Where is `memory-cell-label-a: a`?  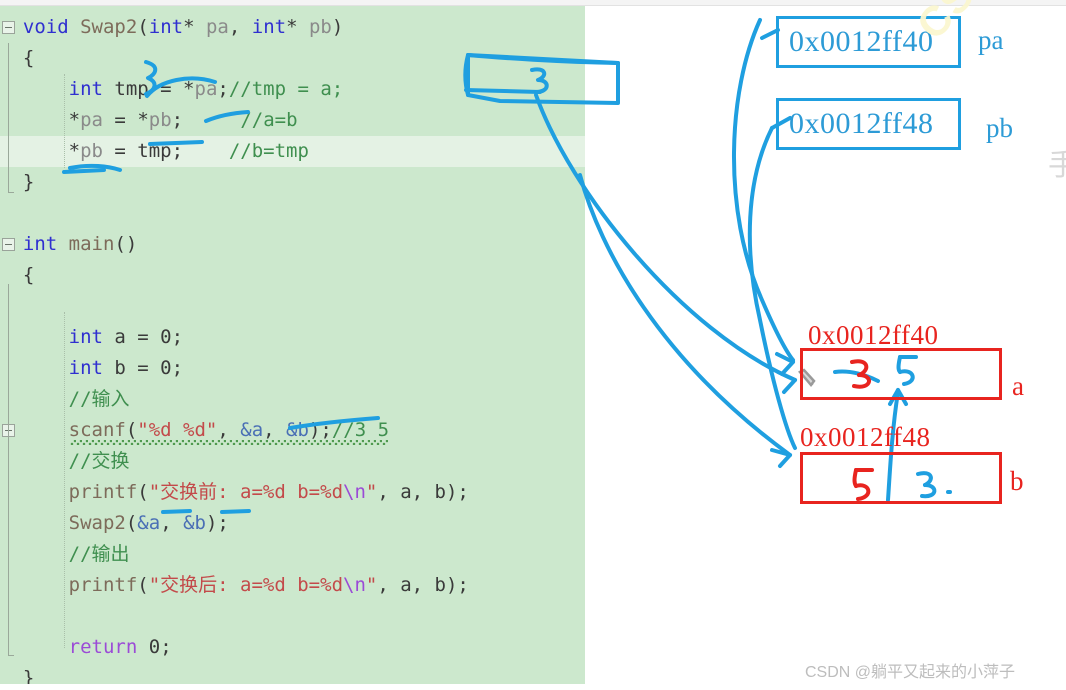 memory-cell-label-a: a is located at coordinates (1018, 386).